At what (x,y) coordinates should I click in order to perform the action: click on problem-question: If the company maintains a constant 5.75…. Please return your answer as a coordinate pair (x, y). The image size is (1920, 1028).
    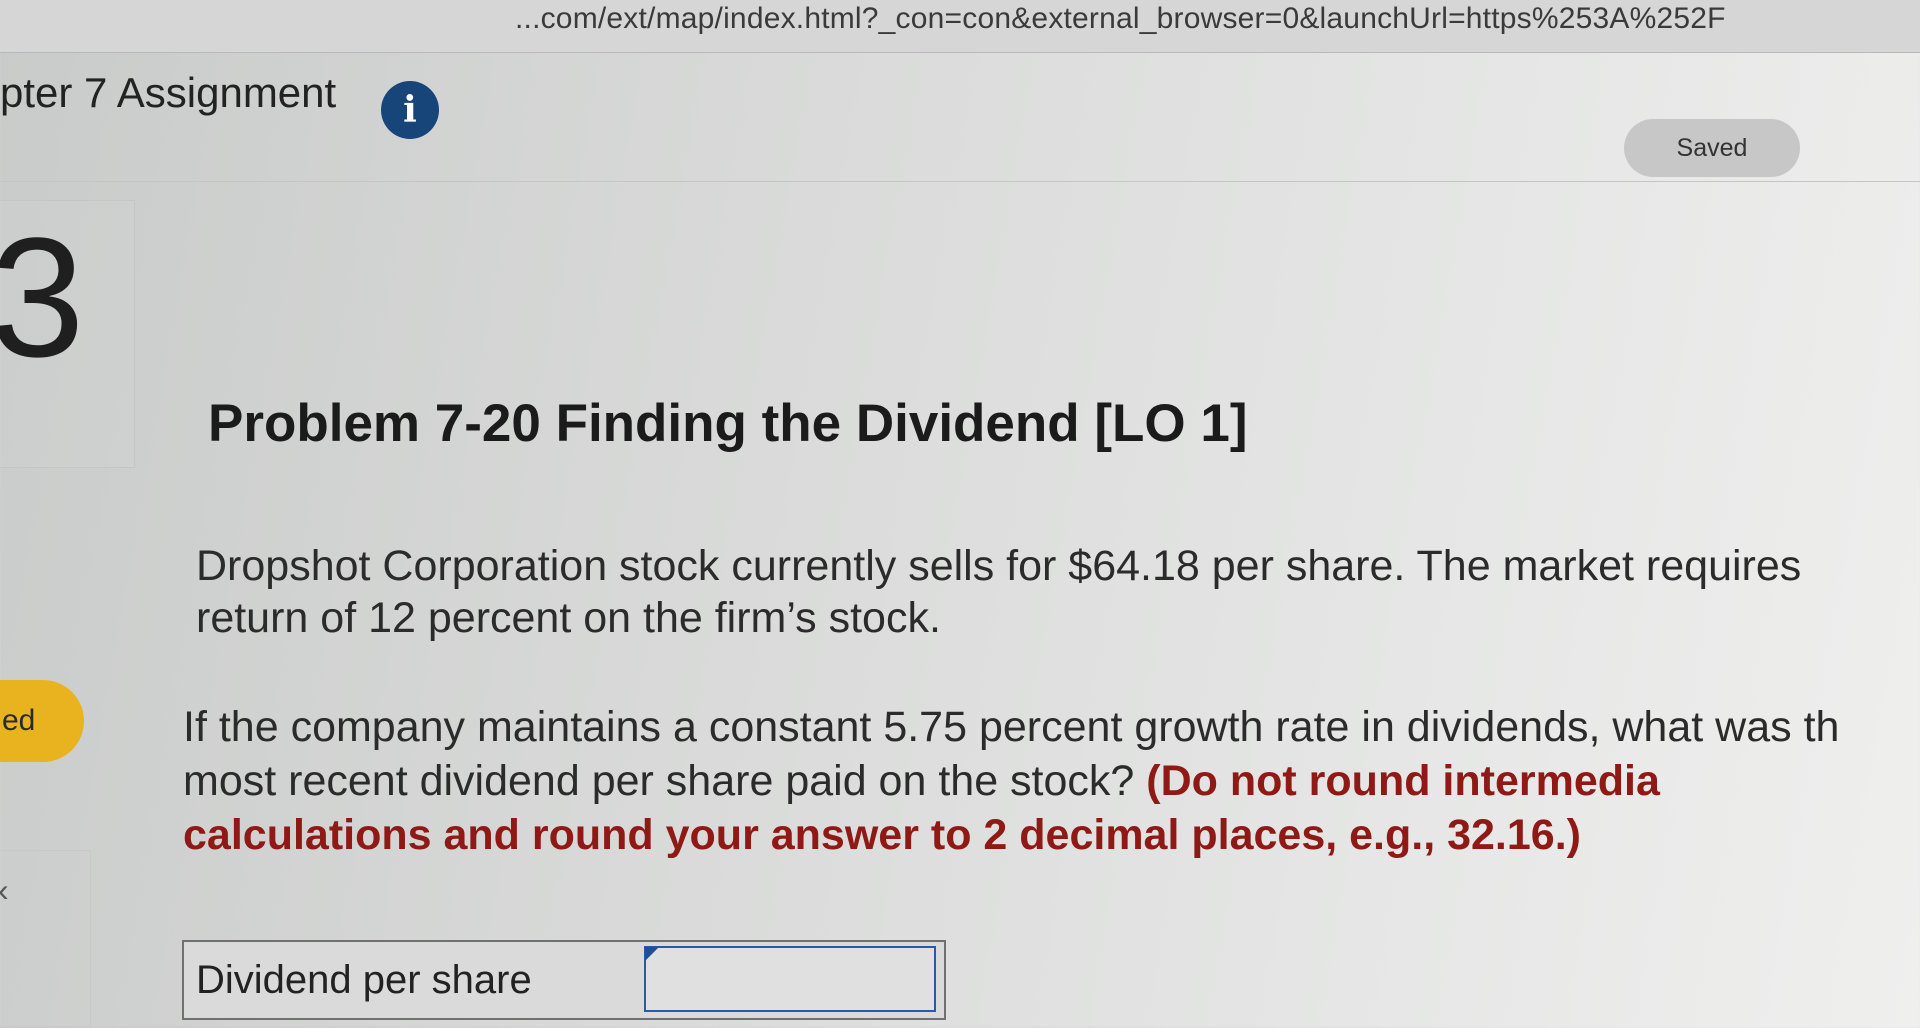
    Looking at the image, I should click on (1051, 781).